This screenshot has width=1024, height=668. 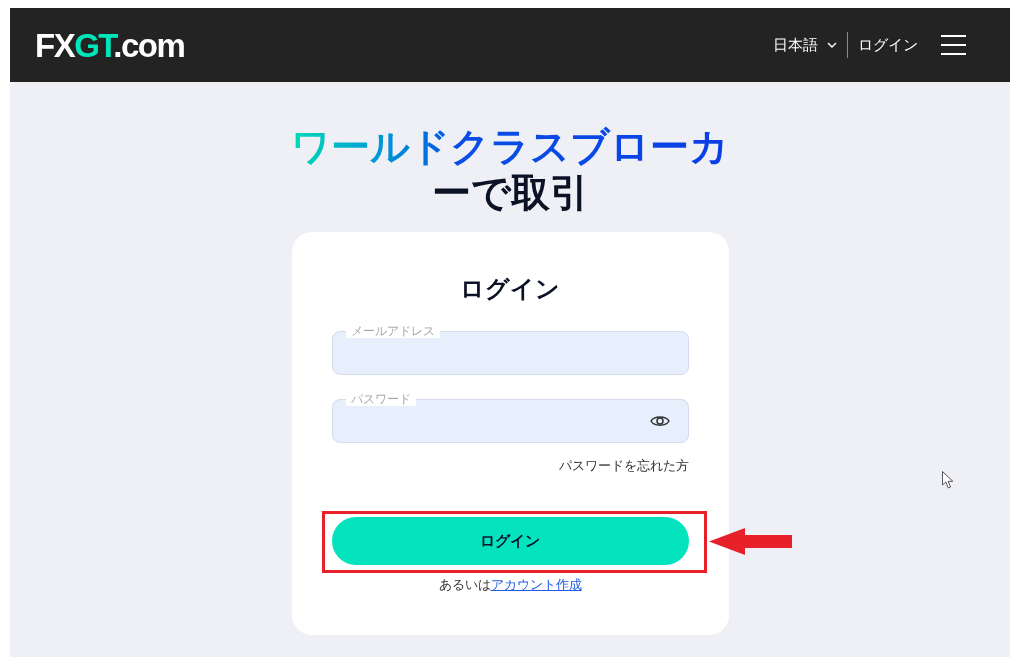 I want to click on signup-prompt: あるいはアカウント作成, so click(x=510, y=585).